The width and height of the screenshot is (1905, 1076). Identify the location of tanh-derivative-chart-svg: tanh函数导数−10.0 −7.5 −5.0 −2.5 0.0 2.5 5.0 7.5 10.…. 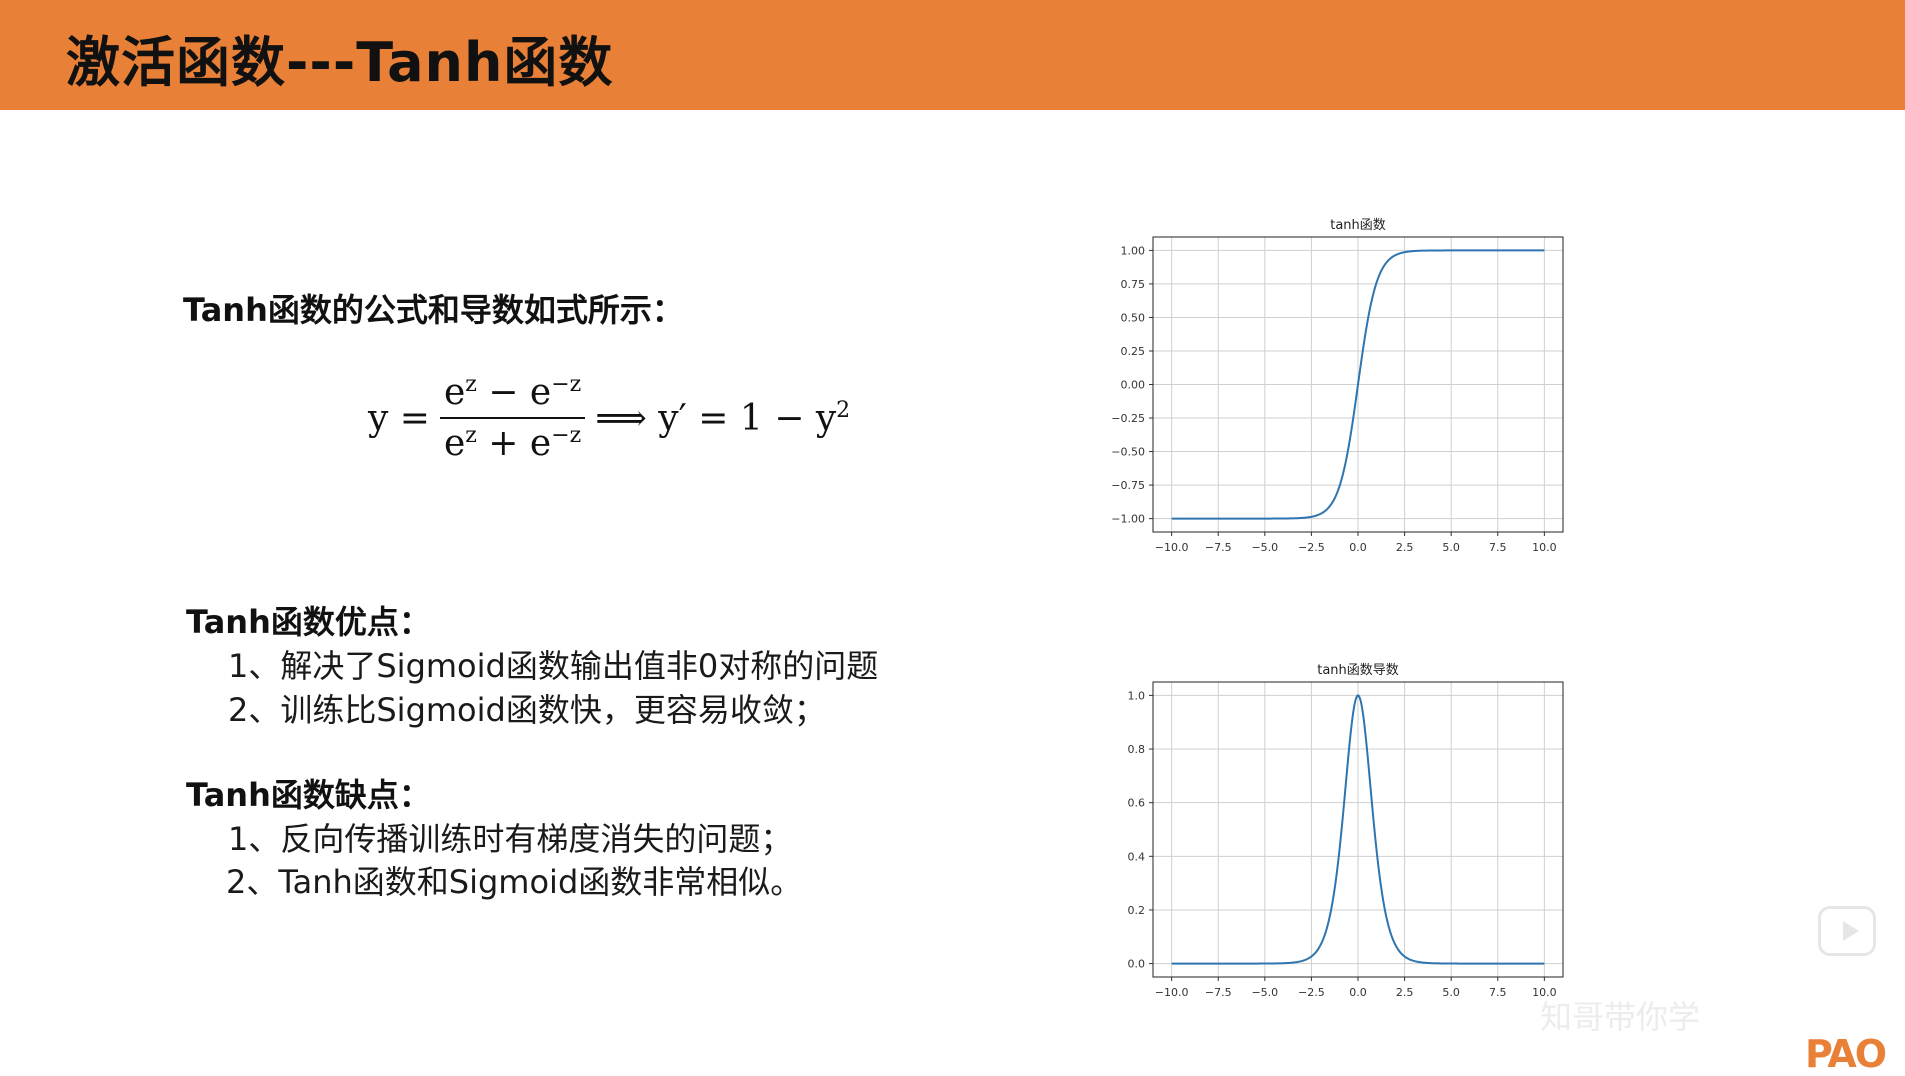
(1346, 831).